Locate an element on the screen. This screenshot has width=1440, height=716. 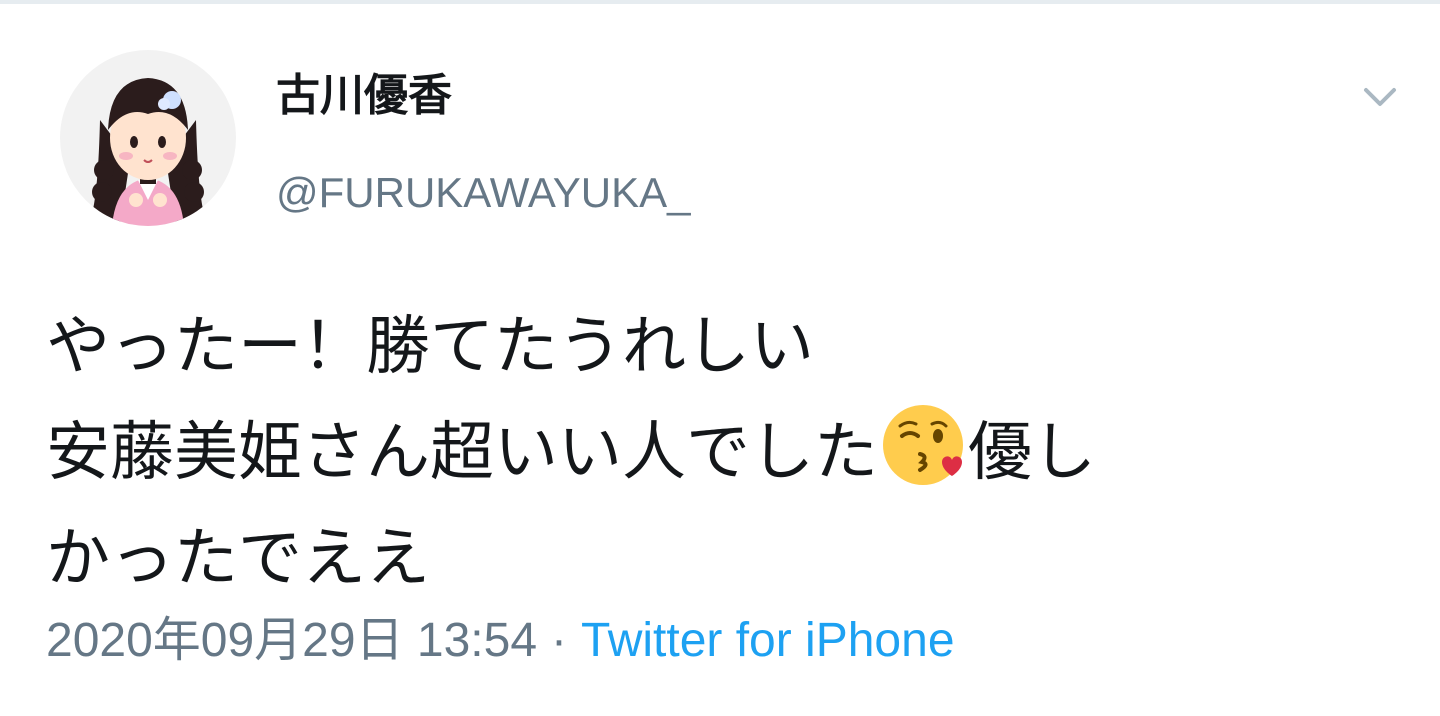
tweet-timestamp: 2020年09月29日 13:54 is located at coordinates (291, 640).